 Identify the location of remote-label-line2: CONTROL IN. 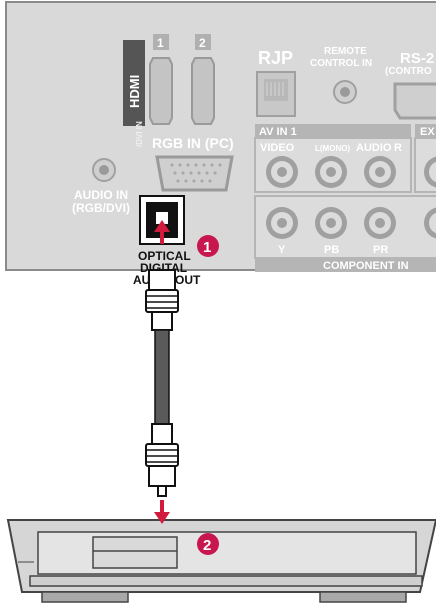
(341, 63).